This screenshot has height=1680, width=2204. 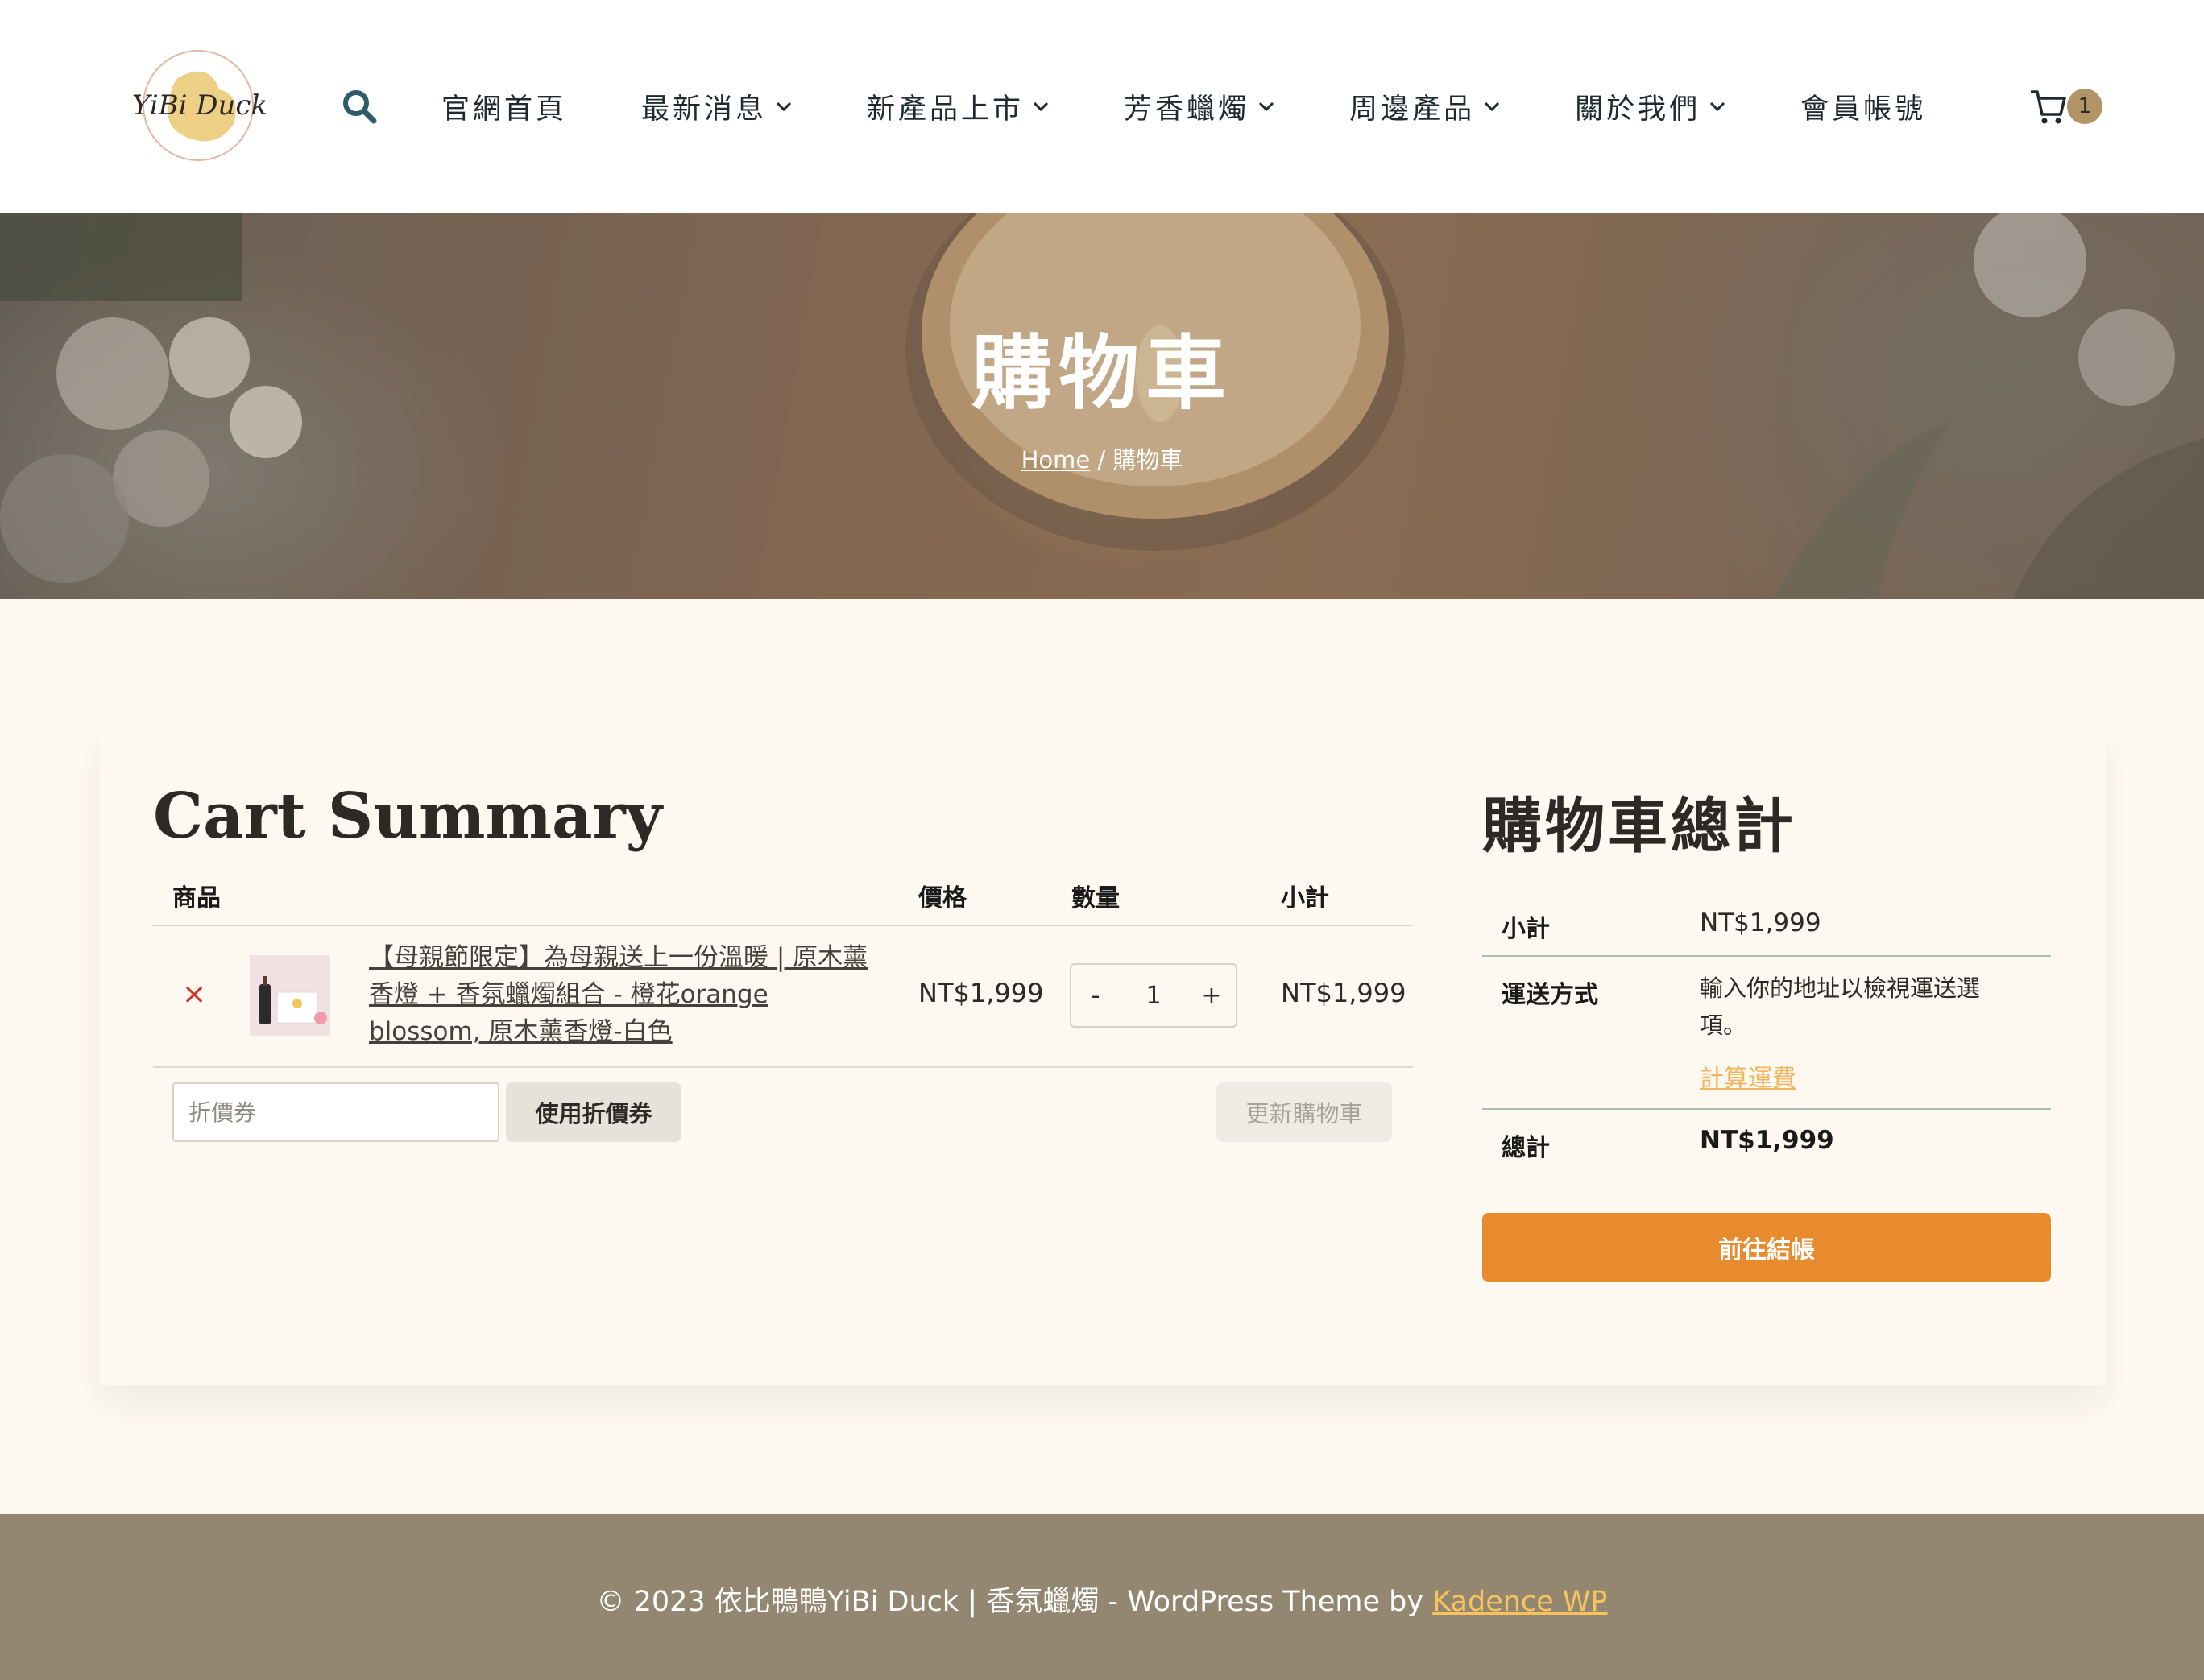 What do you see at coordinates (1343, 993) in the screenshot?
I see `item-subtotal: NT$1,999` at bounding box center [1343, 993].